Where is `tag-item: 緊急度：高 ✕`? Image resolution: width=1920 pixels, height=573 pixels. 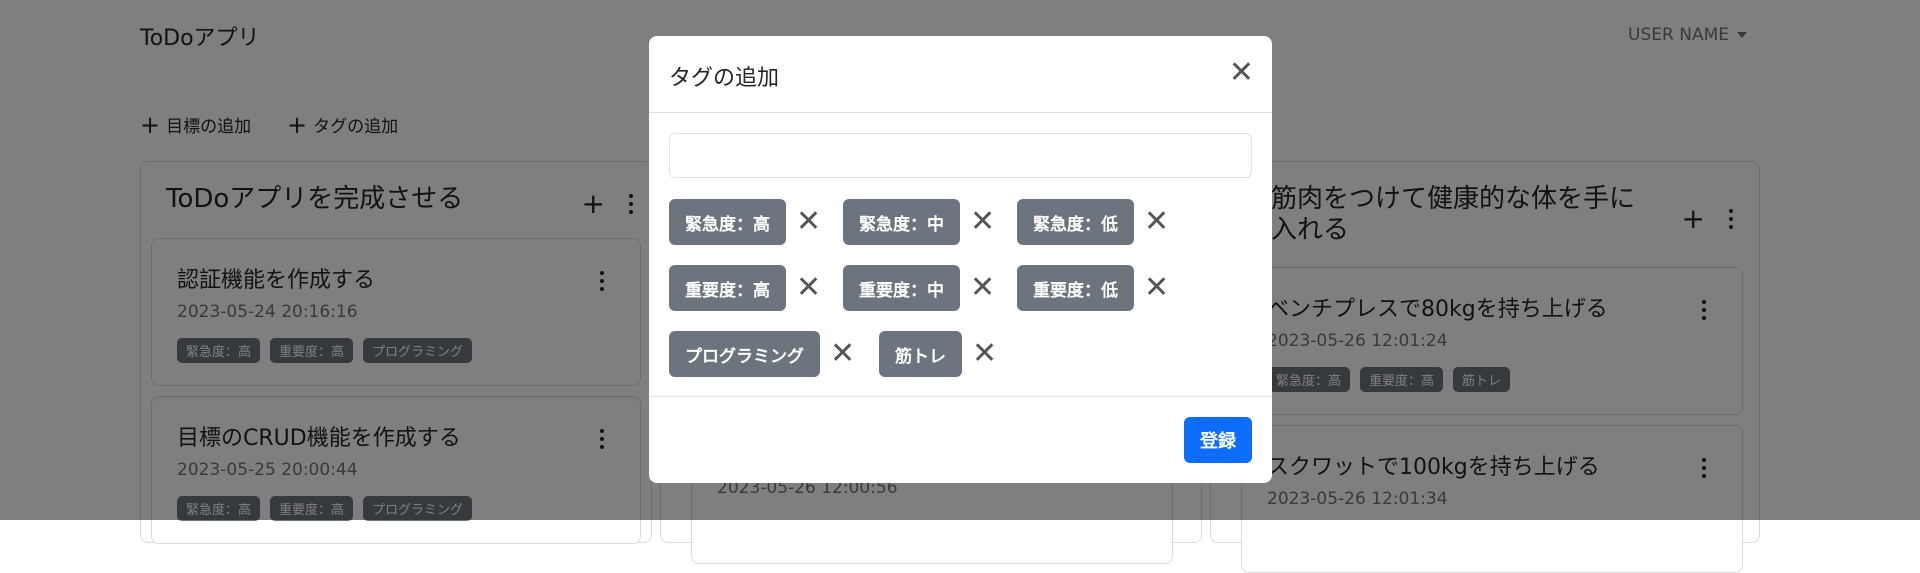 tag-item: 緊急度：高 ✕ is located at coordinates (756, 222).